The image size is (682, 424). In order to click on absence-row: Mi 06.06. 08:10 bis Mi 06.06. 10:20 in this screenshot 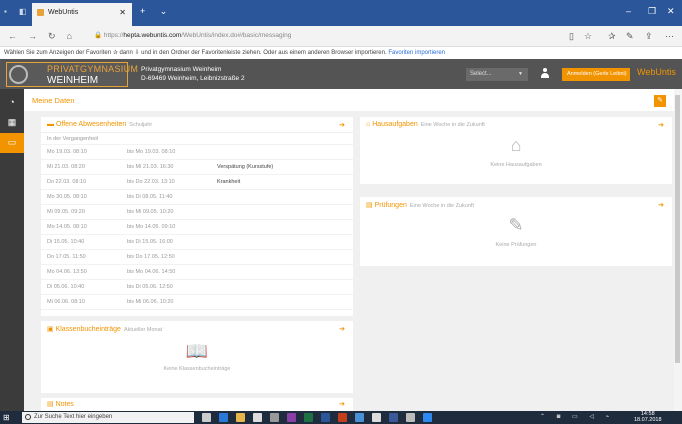, I will do `click(197, 302)`.